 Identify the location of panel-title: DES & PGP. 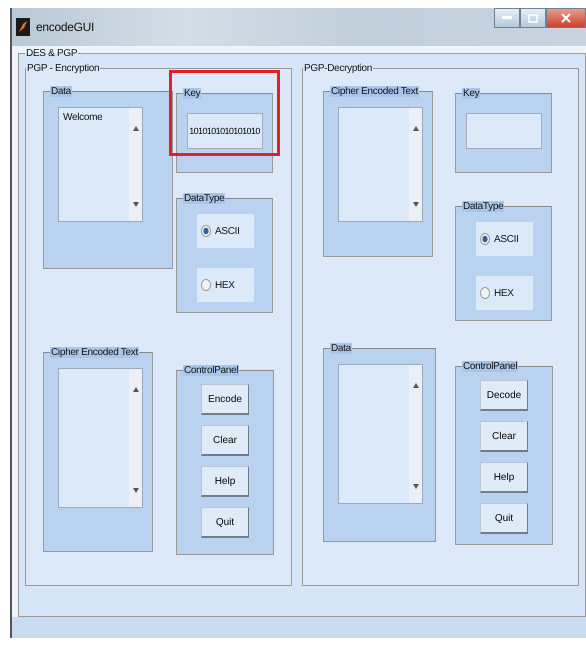
(51, 53).